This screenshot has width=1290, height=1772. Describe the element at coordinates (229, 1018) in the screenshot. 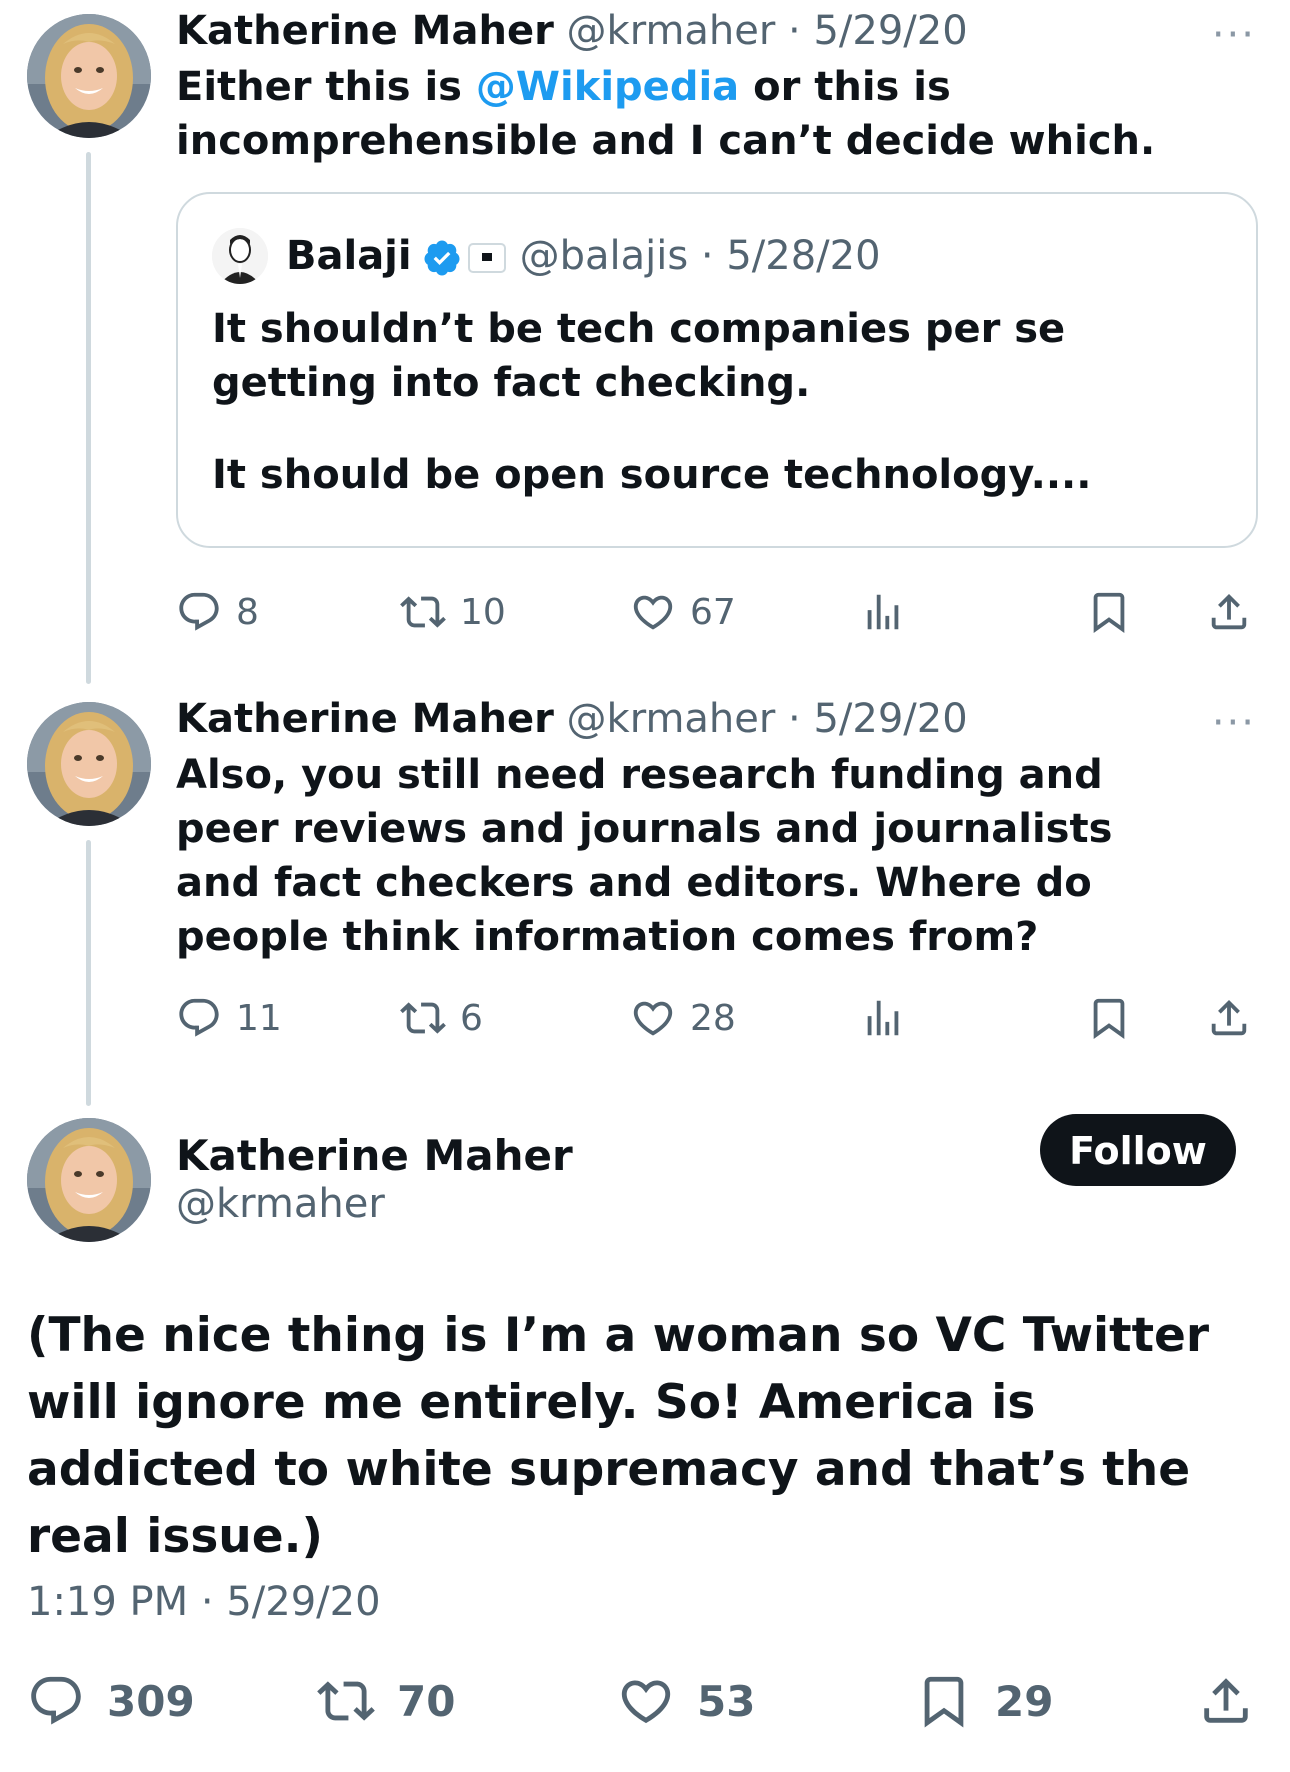

I see `reply-button: 11` at that location.